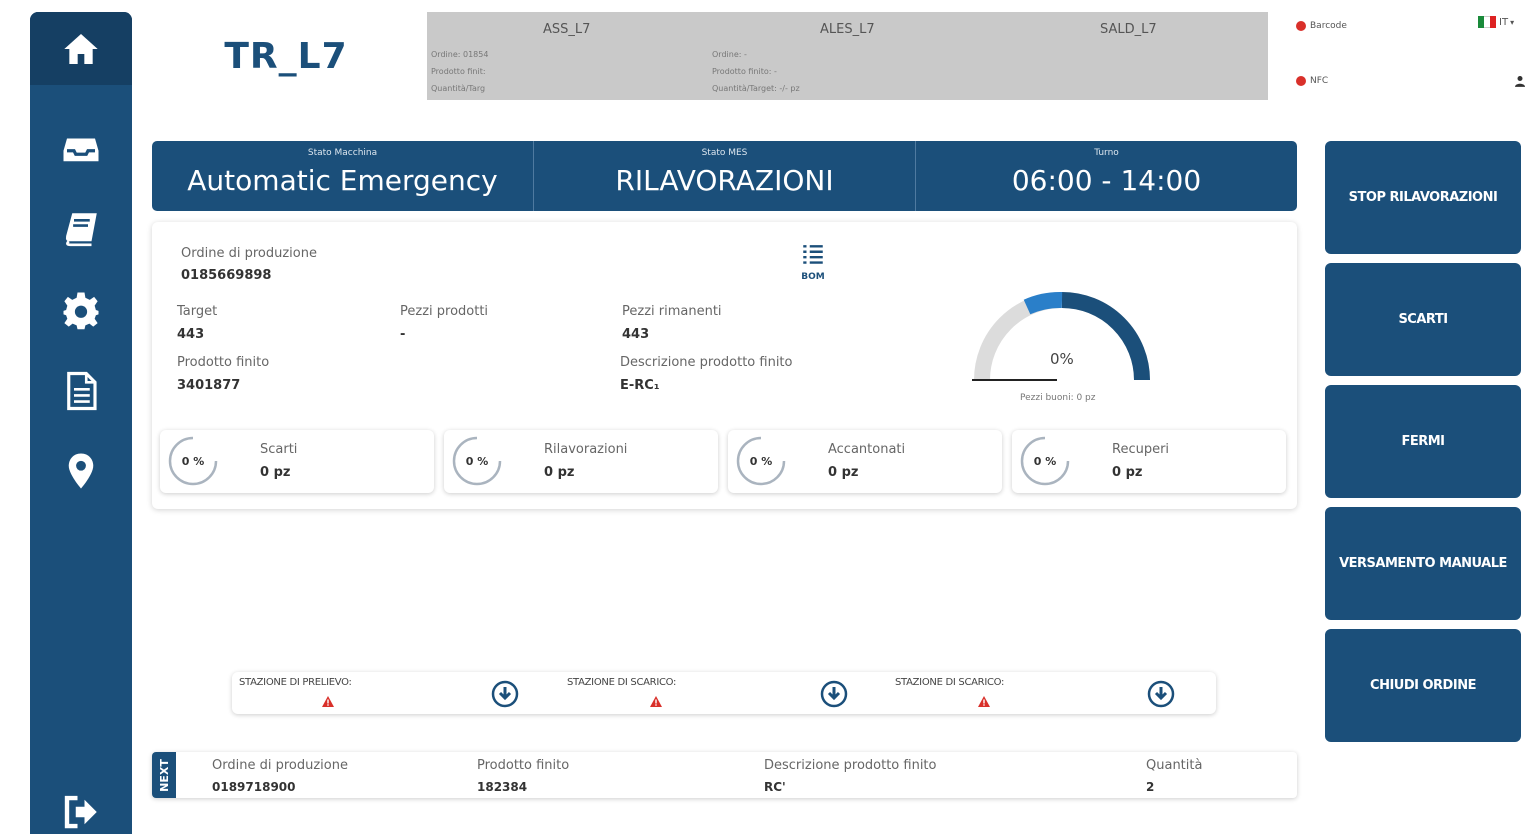  I want to click on next-description-value: RC', so click(775, 787).